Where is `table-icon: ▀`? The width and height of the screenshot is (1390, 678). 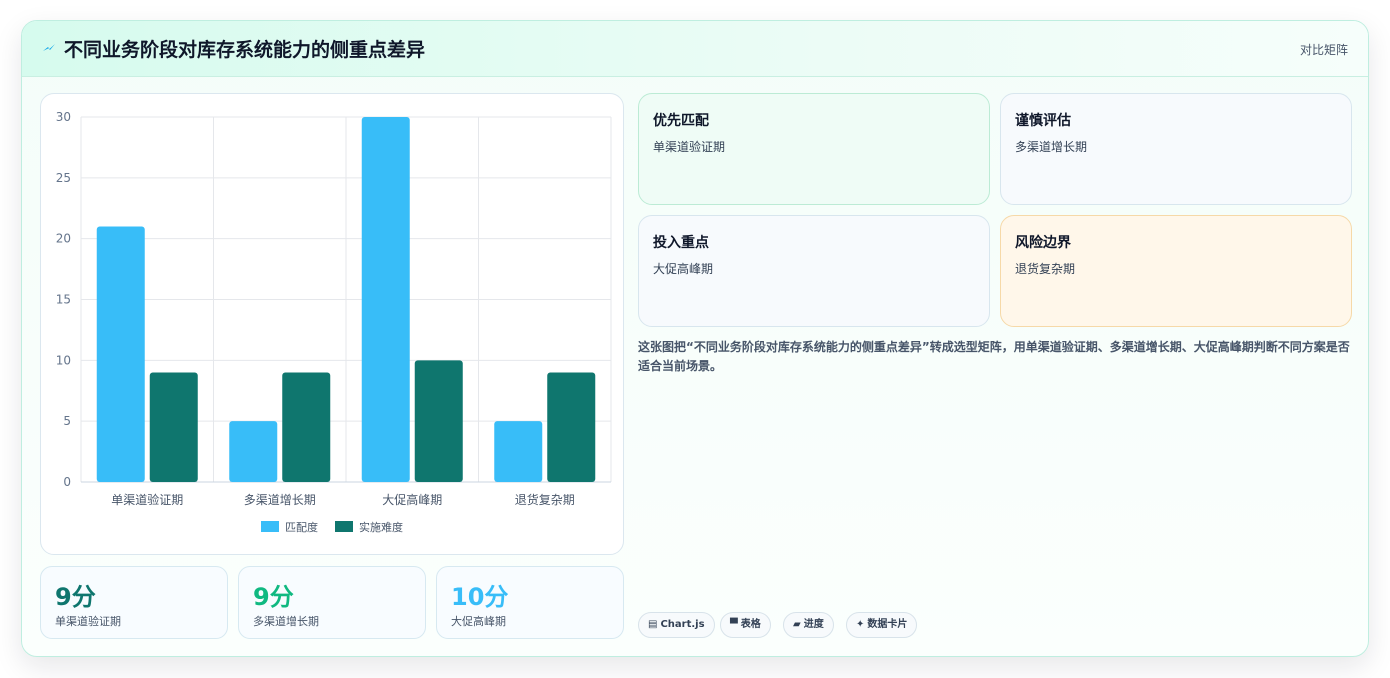 table-icon: ▀ is located at coordinates (734, 624).